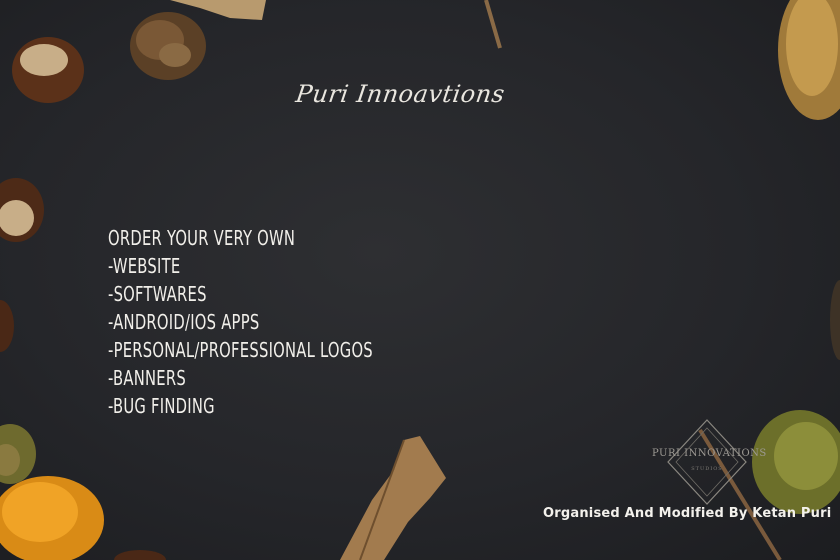 This screenshot has width=840, height=560. Describe the element at coordinates (22, 210) in the screenshot. I see `chestnut-left-mid` at that location.